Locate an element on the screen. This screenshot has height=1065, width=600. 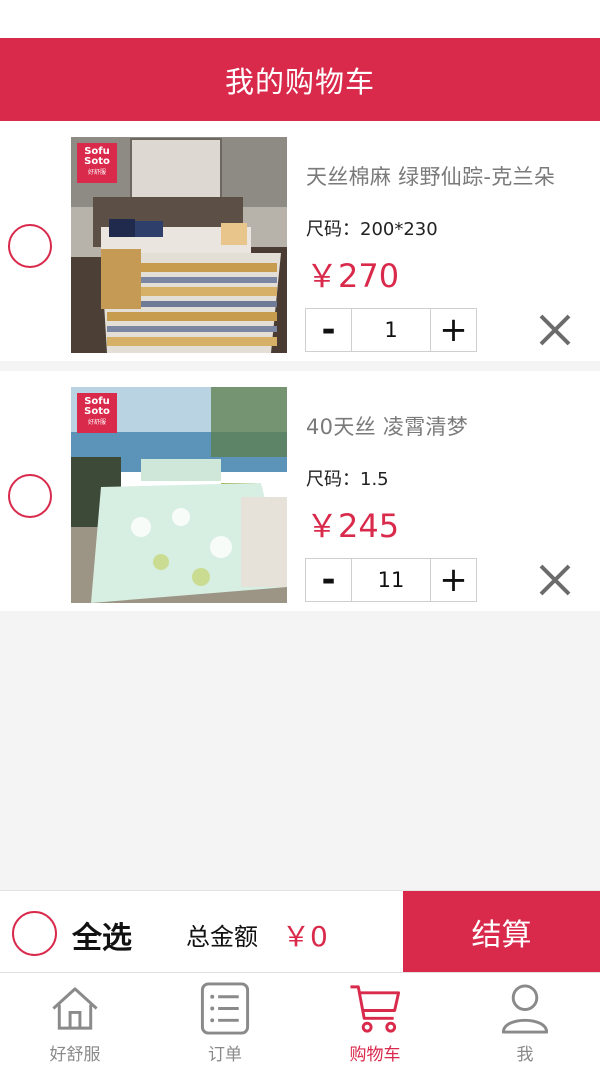
person-icon is located at coordinates (525, 1009).